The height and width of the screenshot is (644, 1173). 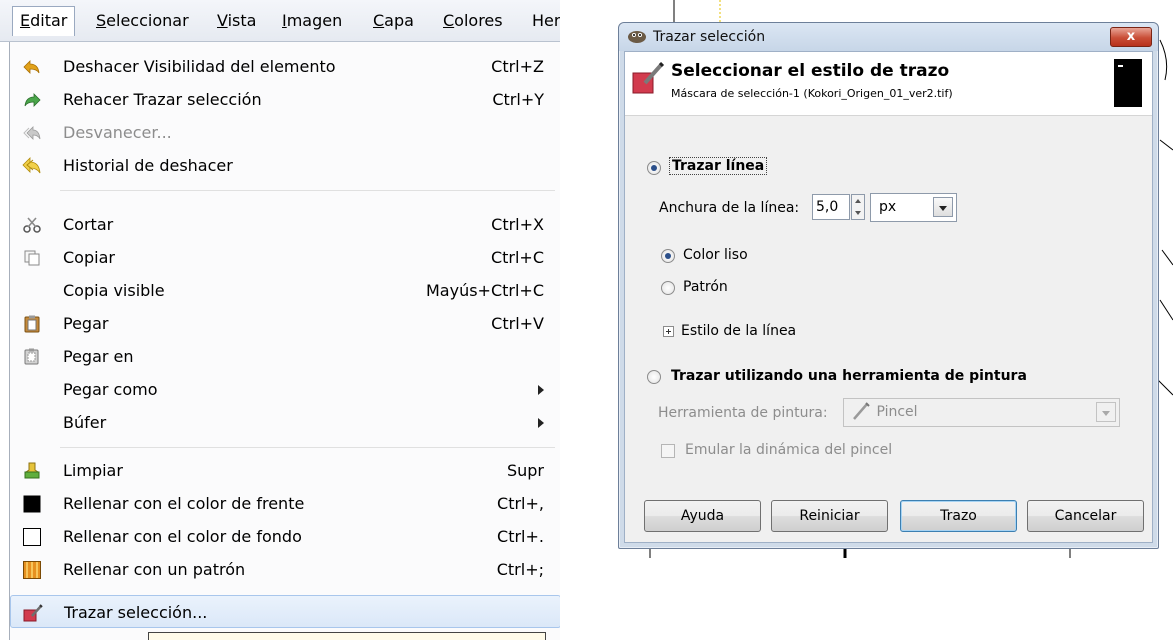 What do you see at coordinates (525, 470) in the screenshot?
I see `menu-item-shortcut: Supr` at bounding box center [525, 470].